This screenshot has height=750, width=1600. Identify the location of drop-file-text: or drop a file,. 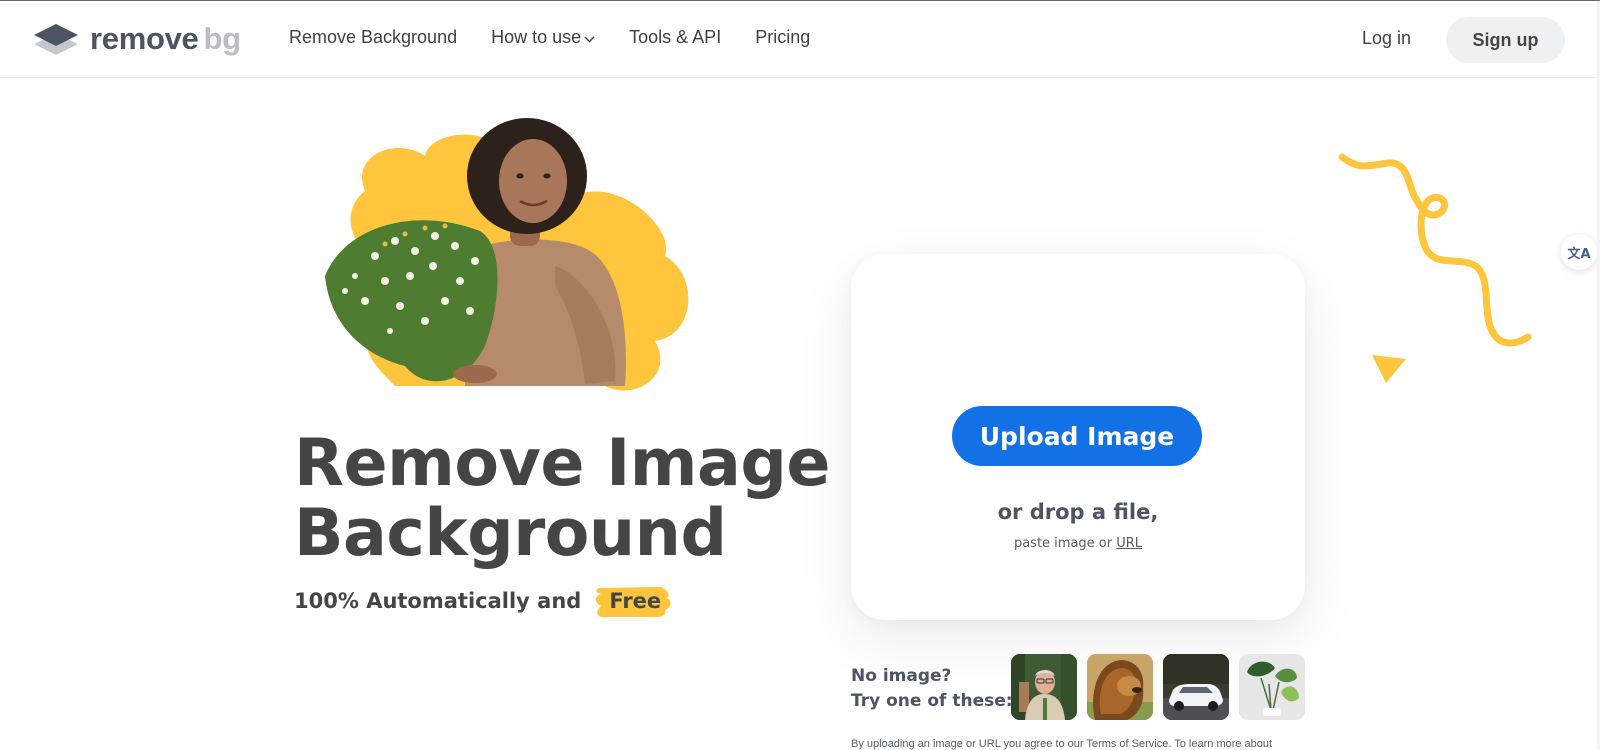
(1078, 512).